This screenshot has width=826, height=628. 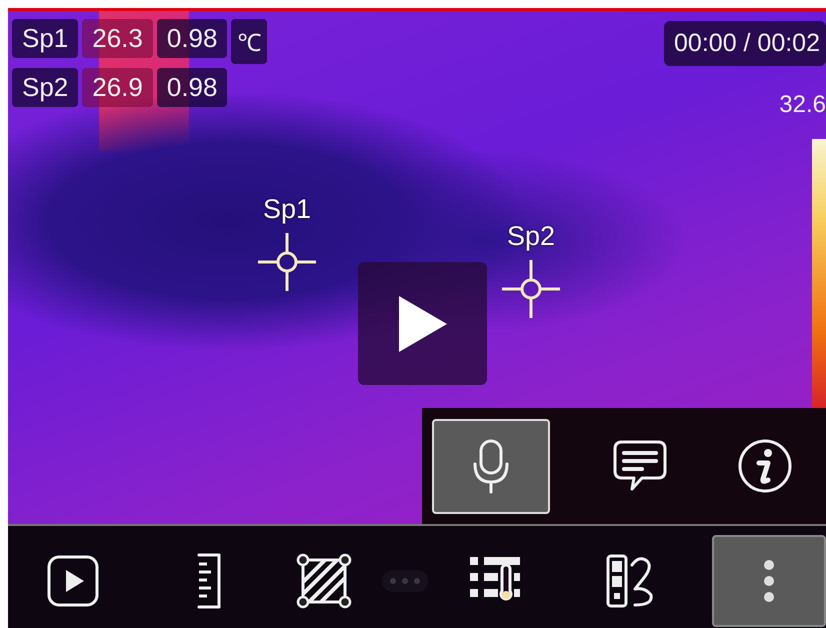 I want to click on spot-label: Sp1, so click(x=287, y=209).